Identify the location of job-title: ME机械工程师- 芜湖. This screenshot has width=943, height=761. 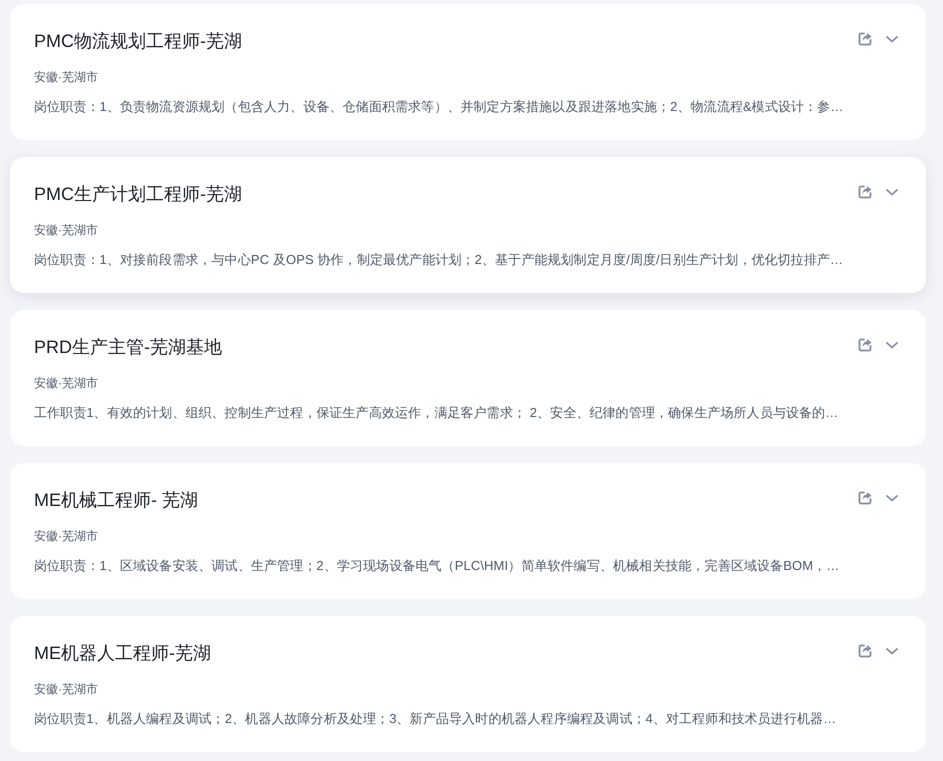
(116, 500).